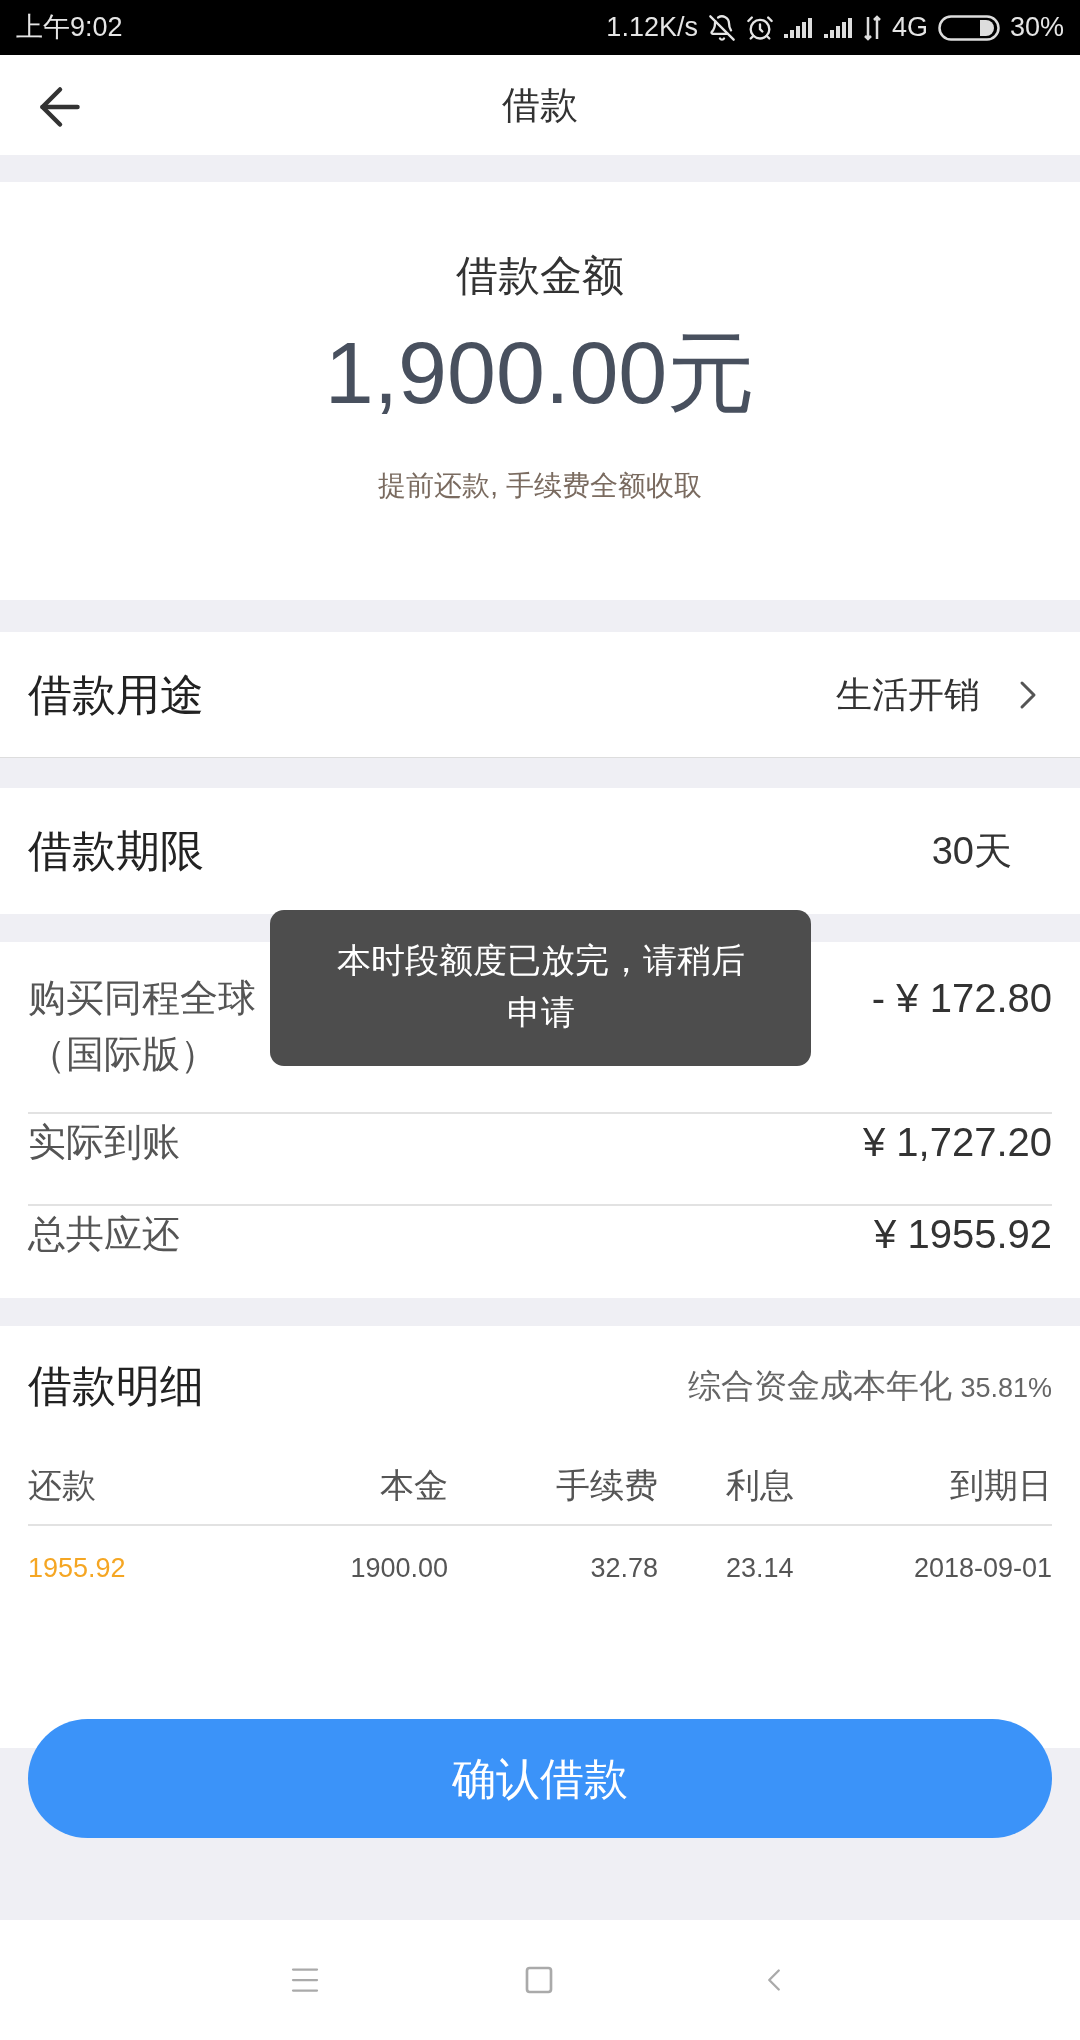  I want to click on table-cell-text: 2018-09-01, so click(982, 1568).